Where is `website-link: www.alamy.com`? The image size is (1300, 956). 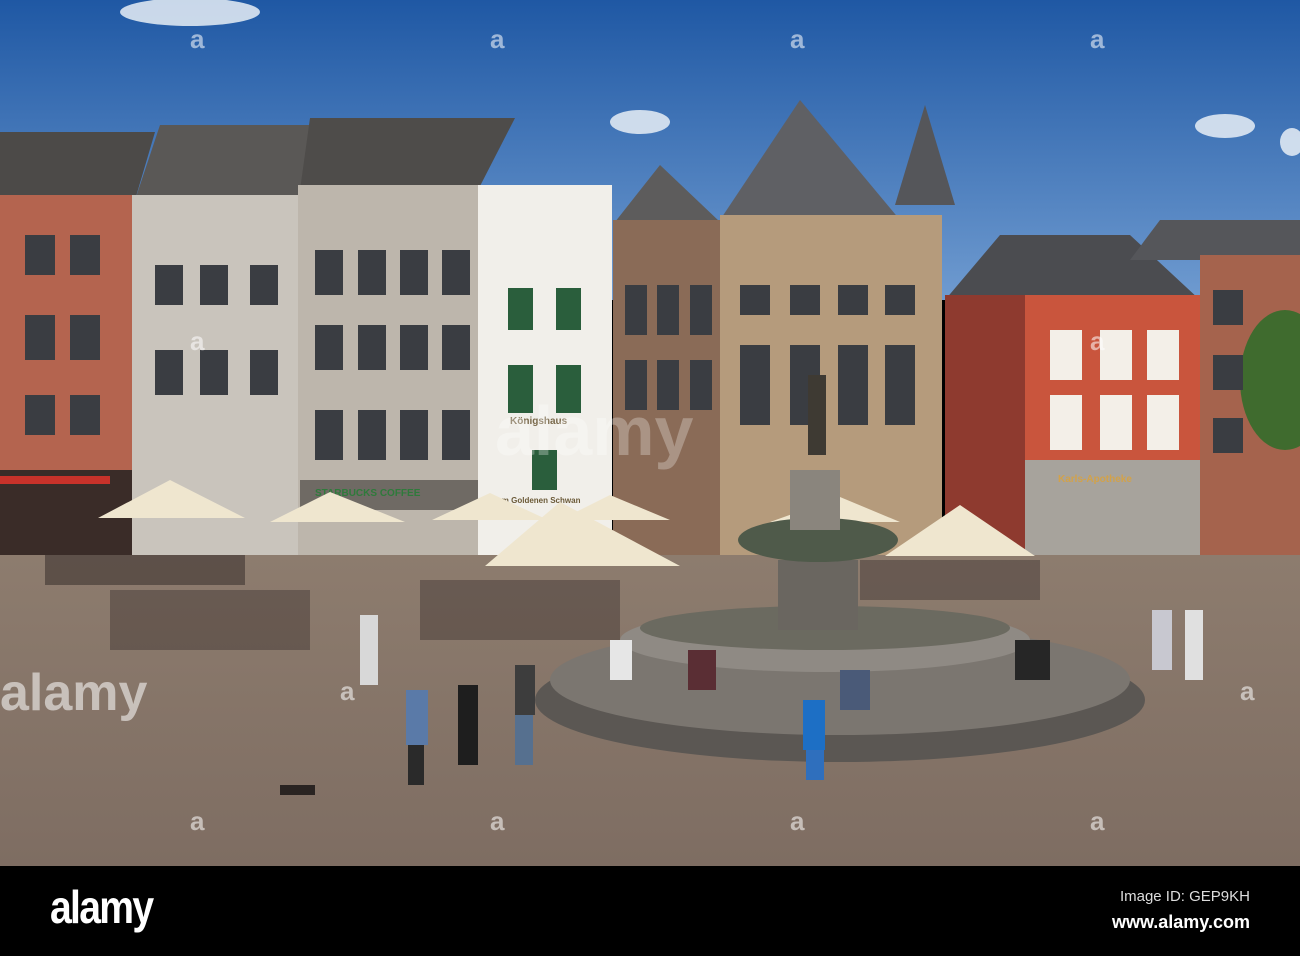 website-link: www.alamy.com is located at coordinates (1181, 922).